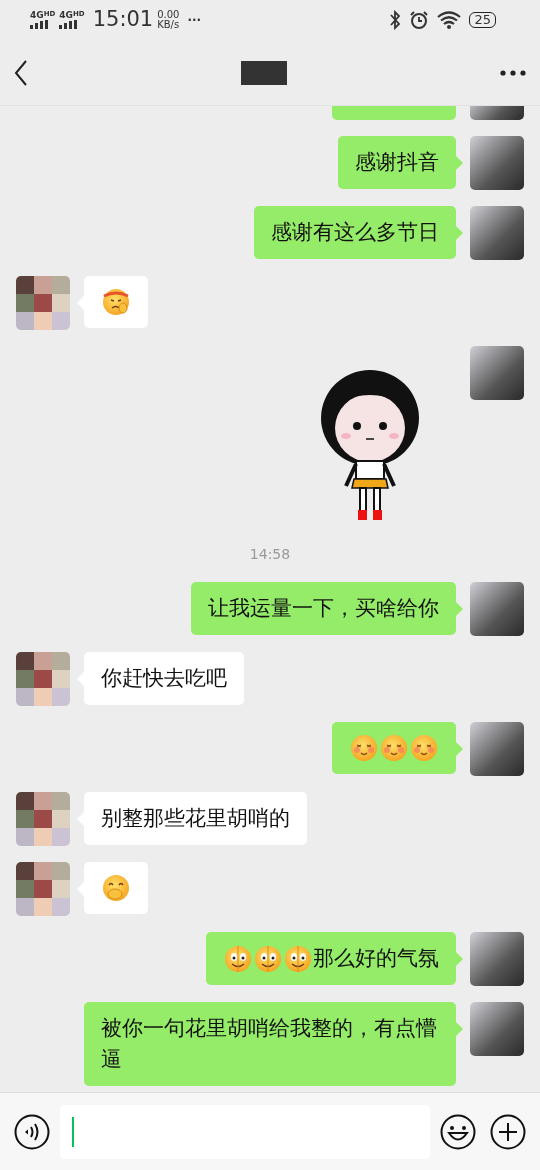  I want to click on add-button, so click(508, 1131).